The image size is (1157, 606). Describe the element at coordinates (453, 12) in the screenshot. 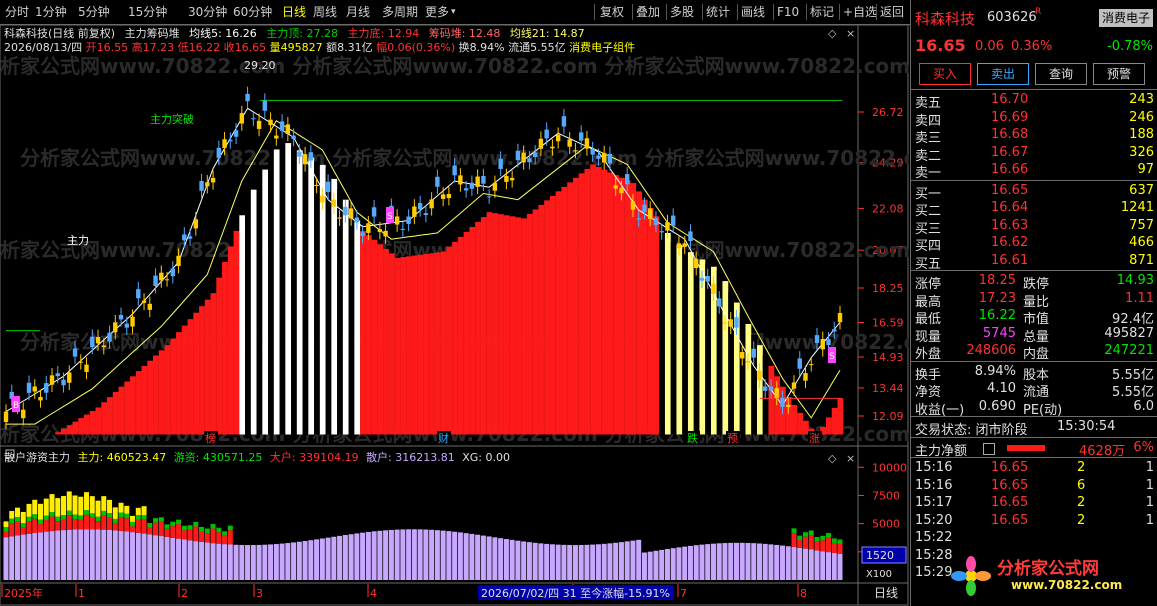

I see `chevron-down-icon: ▾` at that location.